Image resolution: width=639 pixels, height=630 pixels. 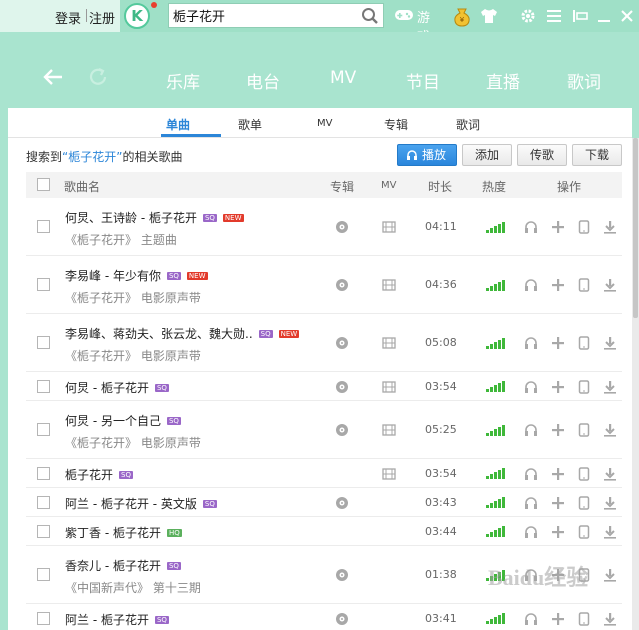 What do you see at coordinates (123, 532) in the screenshot?
I see `song-title: 紫丁香 - 栀子花开 HQ` at bounding box center [123, 532].